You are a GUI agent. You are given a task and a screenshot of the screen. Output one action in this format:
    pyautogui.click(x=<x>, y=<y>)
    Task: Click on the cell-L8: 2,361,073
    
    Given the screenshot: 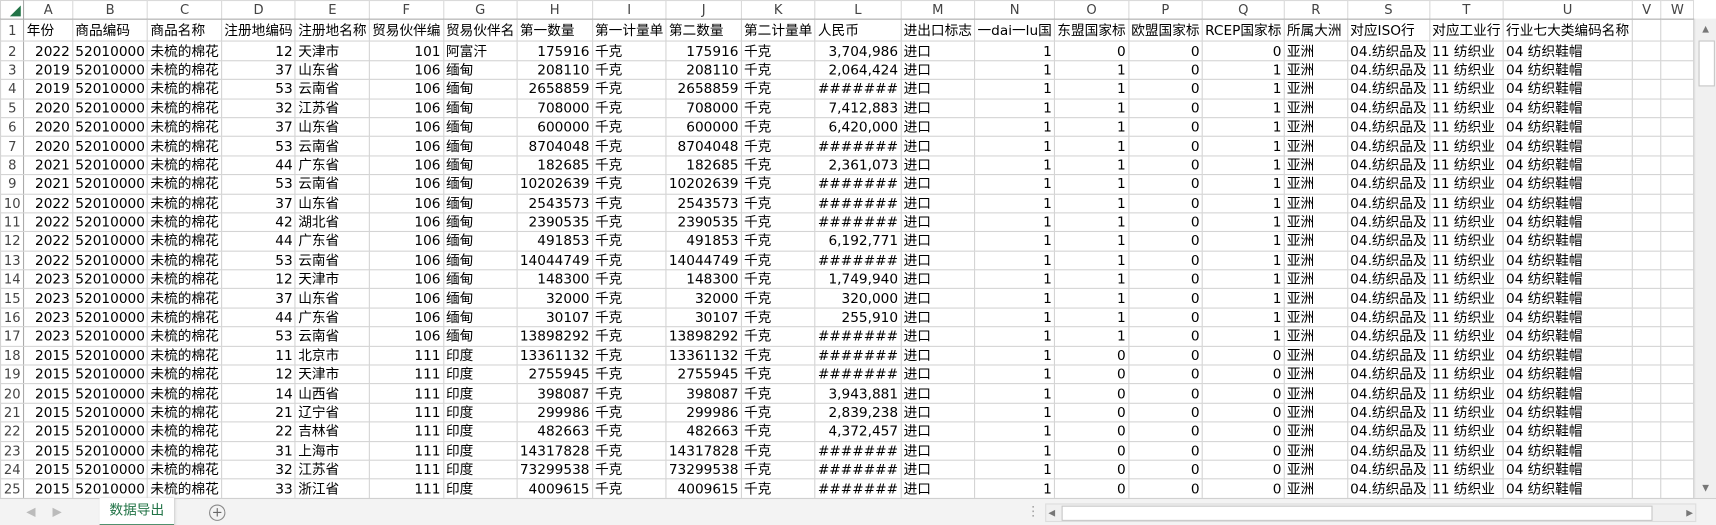 What is the action you would take?
    pyautogui.click(x=858, y=165)
    